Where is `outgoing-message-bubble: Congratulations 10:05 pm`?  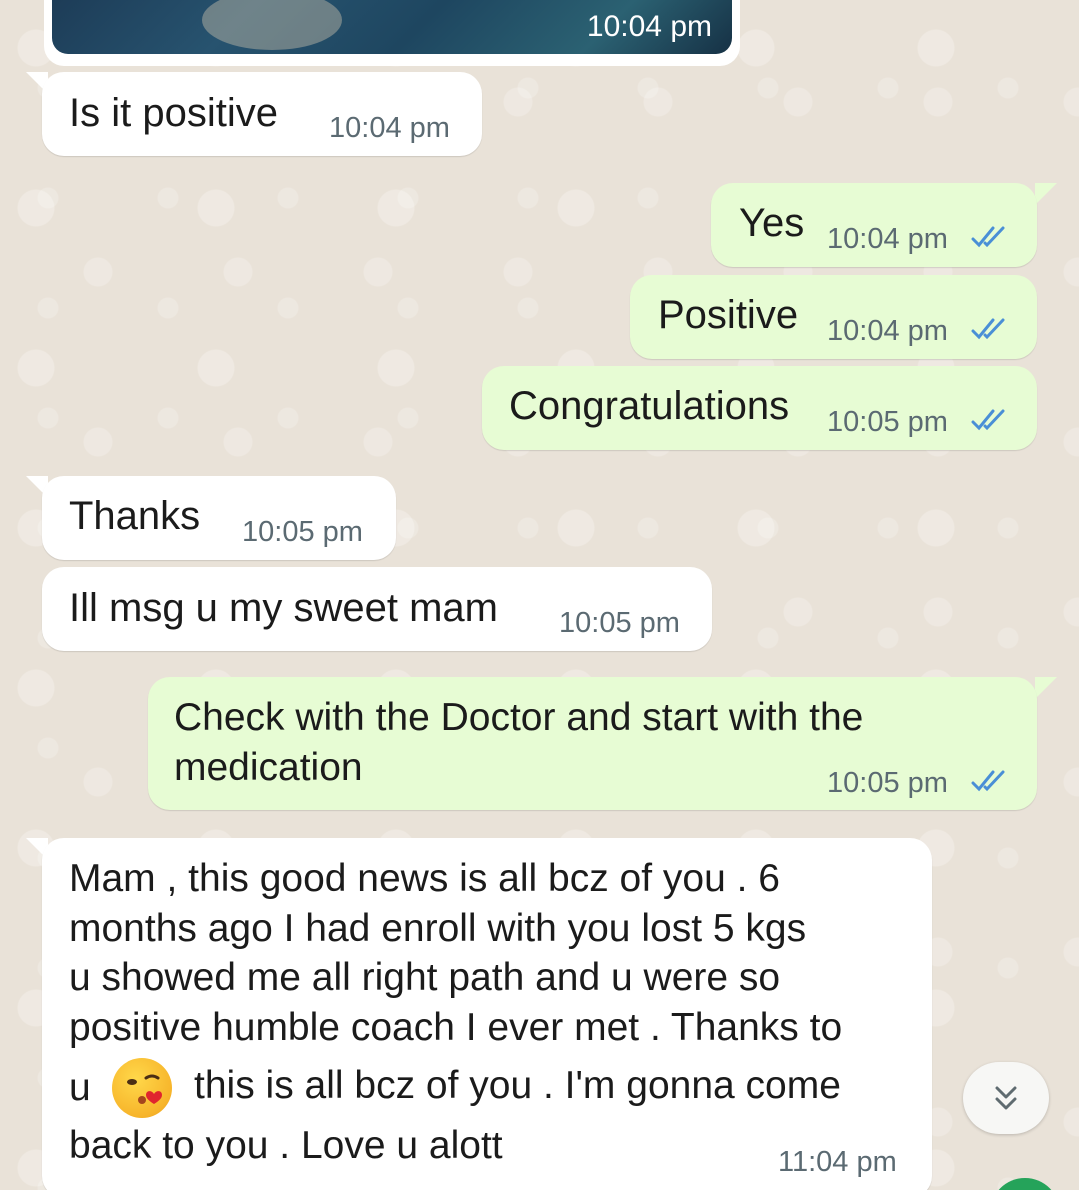
outgoing-message-bubble: Congratulations 10:05 pm is located at coordinates (759, 408).